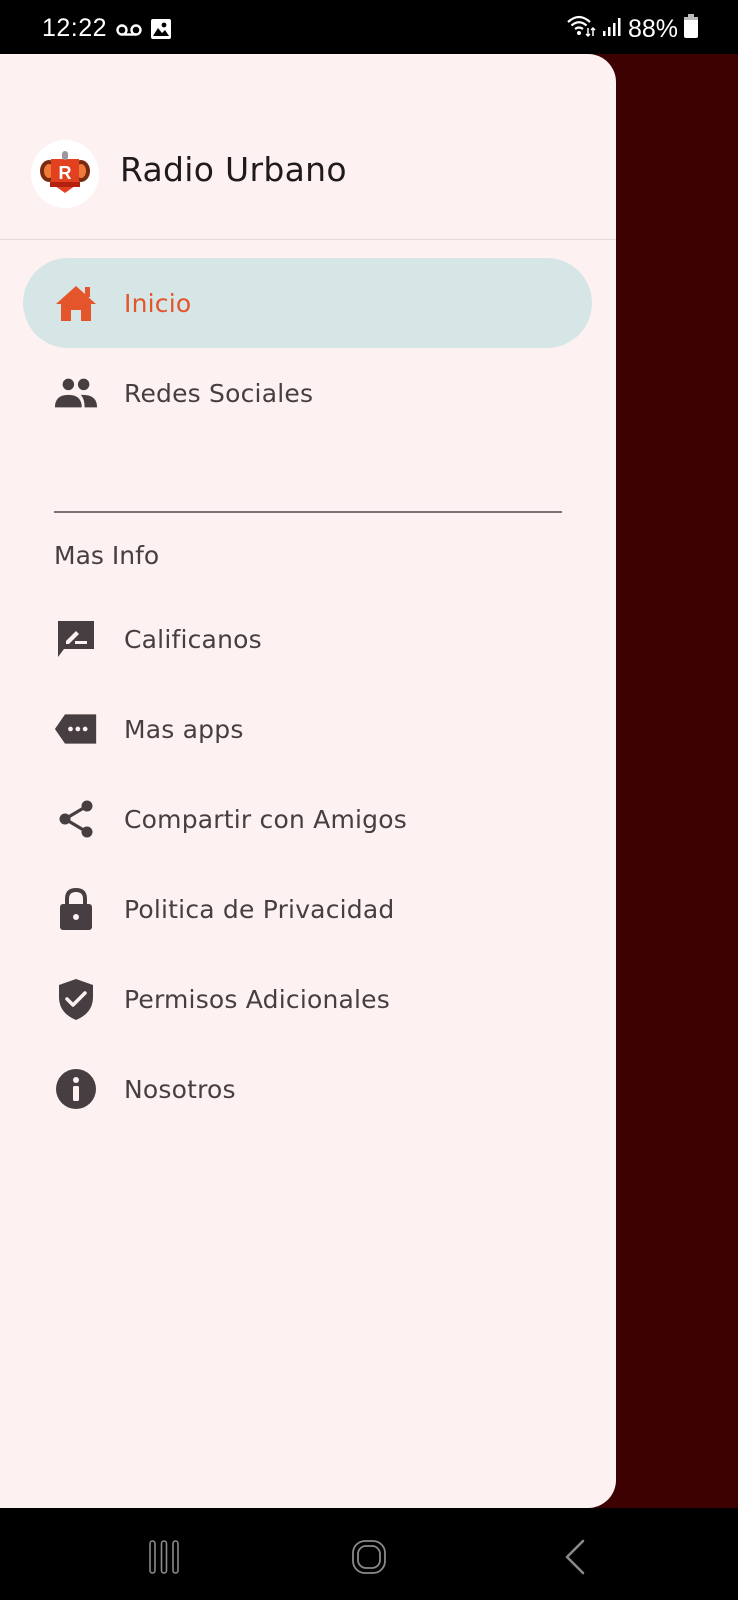 This screenshot has width=738, height=1600. I want to click on info-icon, so click(76, 1089).